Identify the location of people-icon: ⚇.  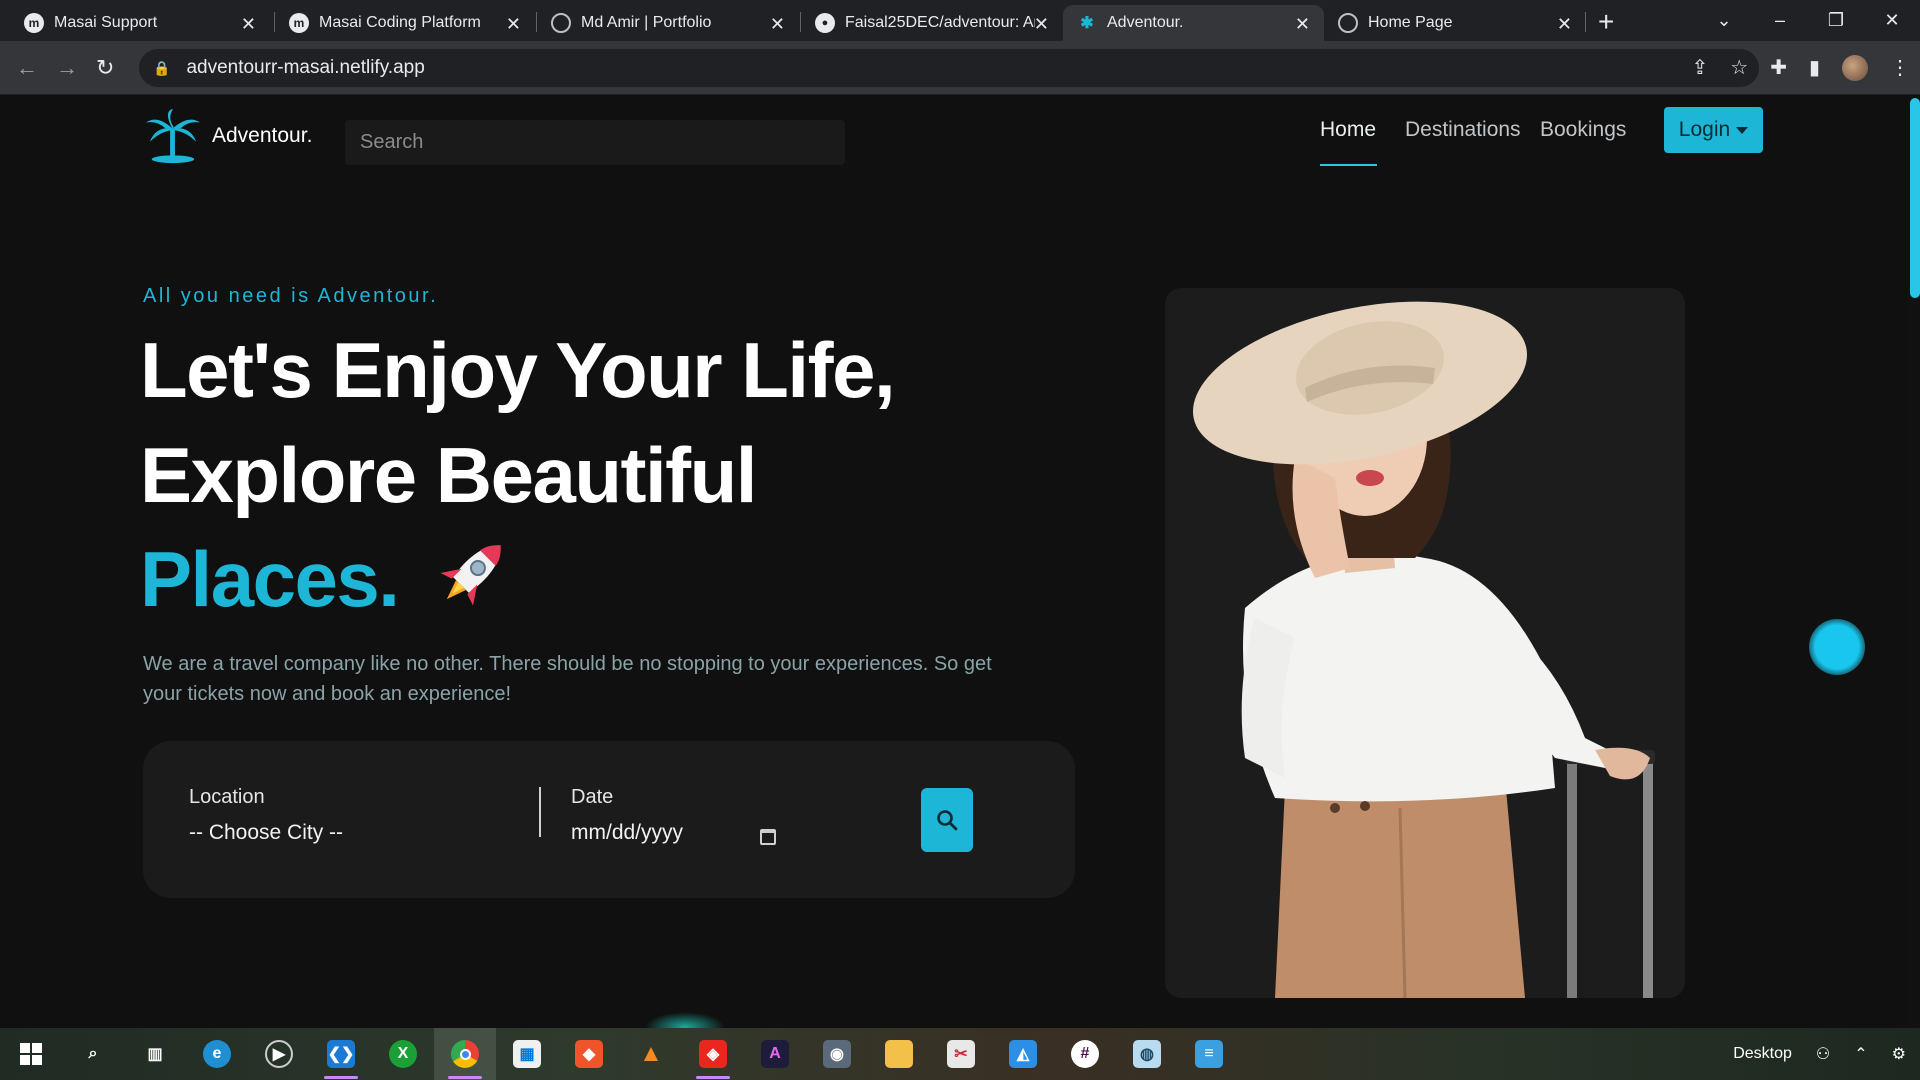
(1823, 1054).